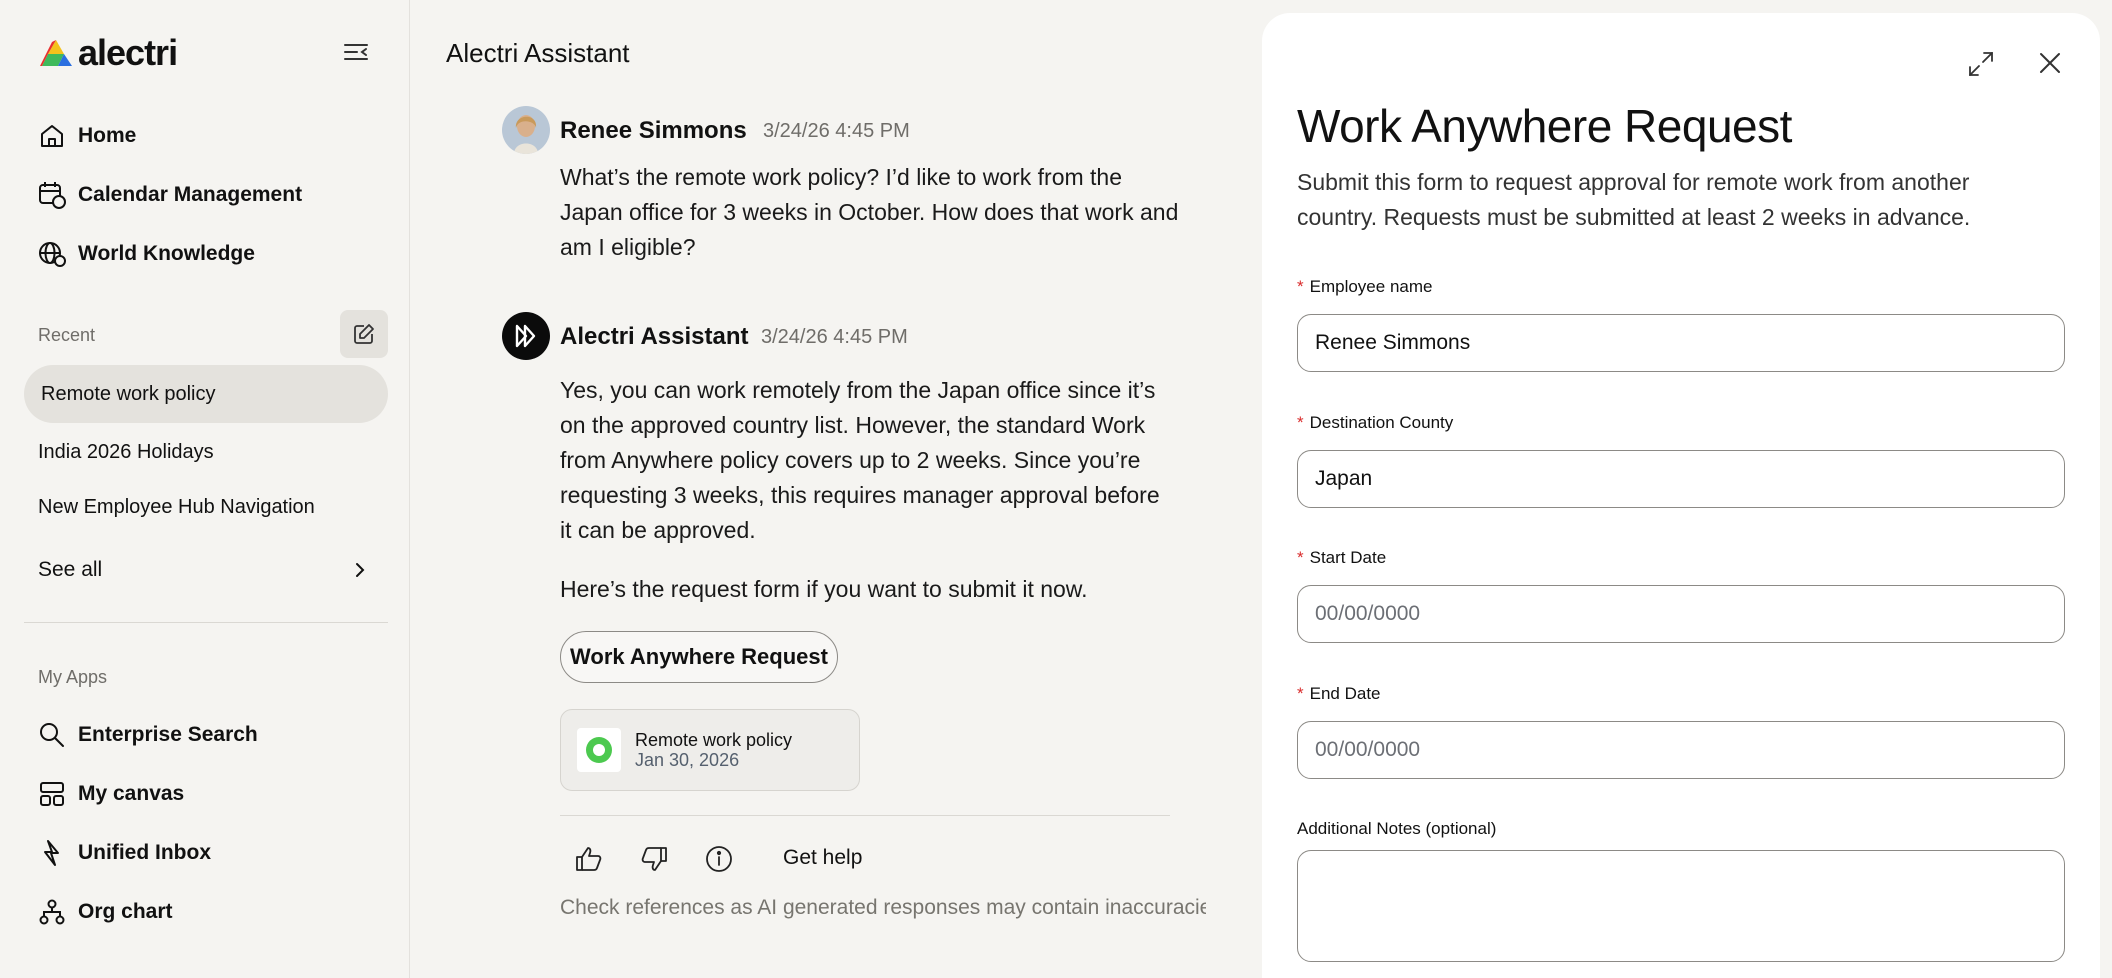 The height and width of the screenshot is (978, 2112). I want to click on bolt-icon, so click(52, 853).